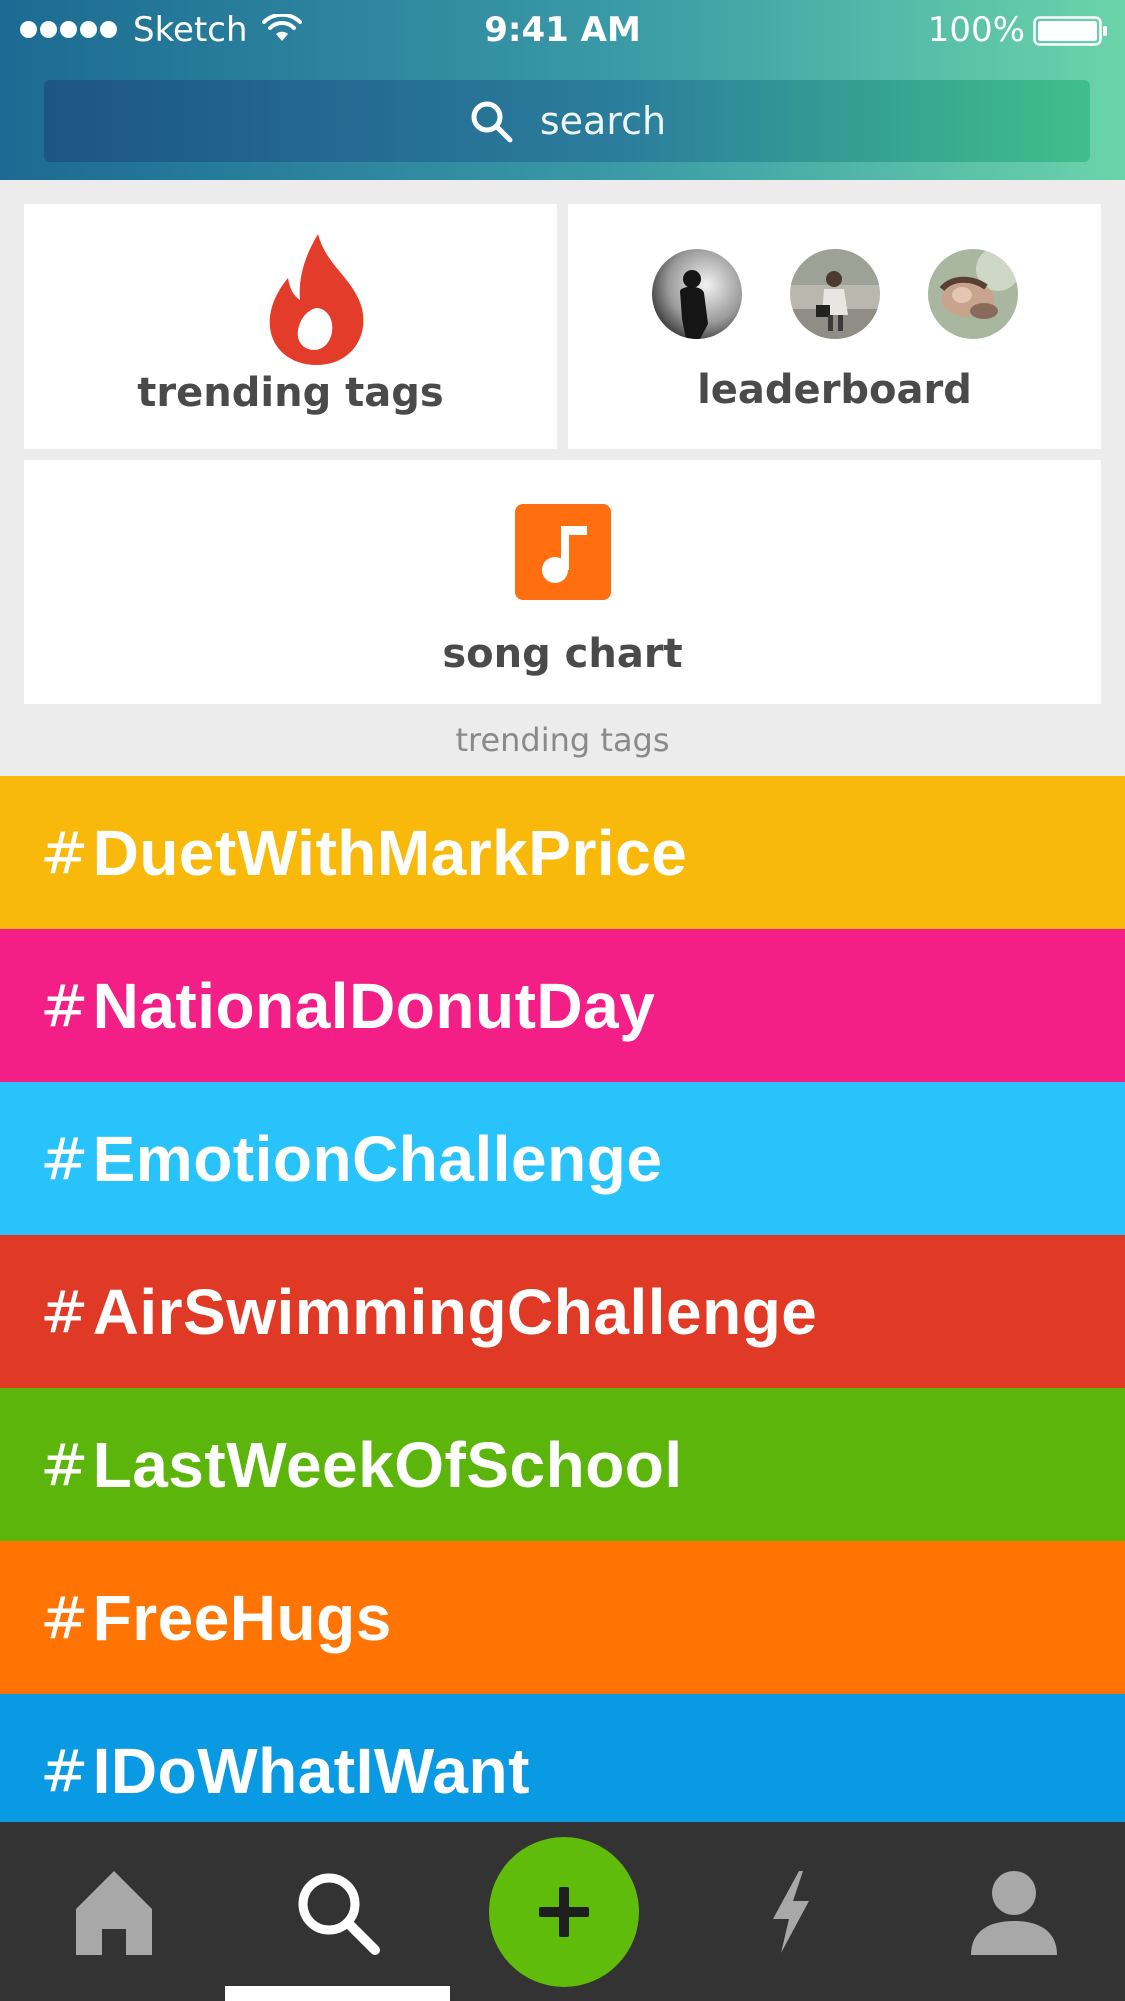 The height and width of the screenshot is (2001, 1125). I want to click on home-icon, so click(114, 1912).